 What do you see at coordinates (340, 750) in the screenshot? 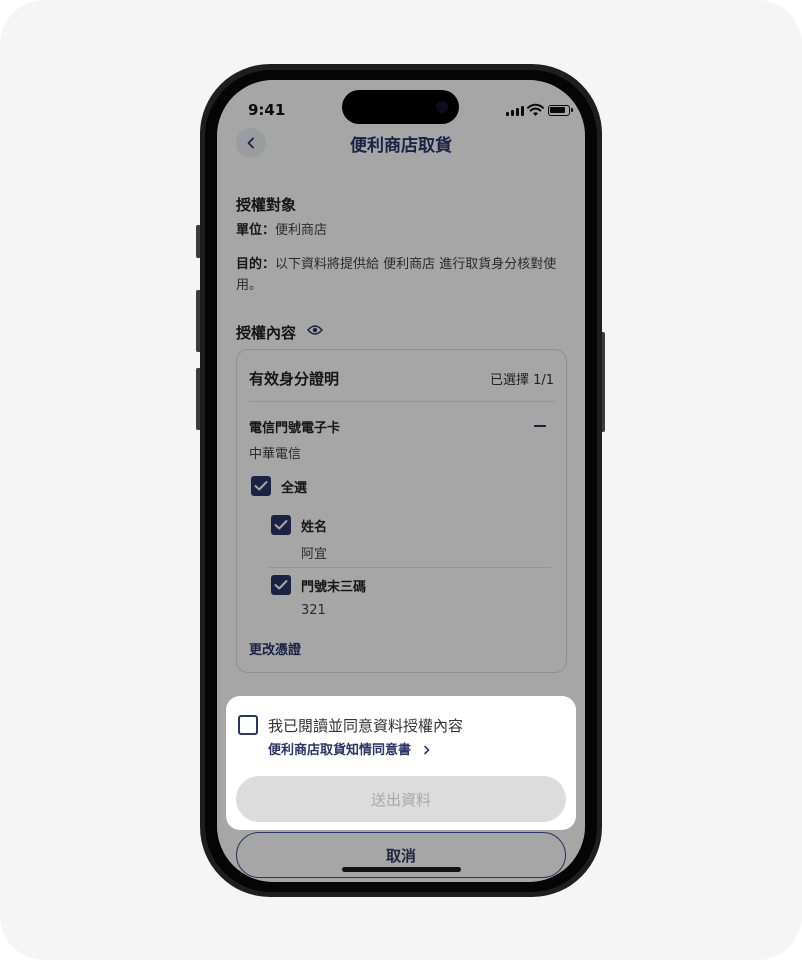
I see `consent-document-link-text: 便利商店取貨知情同意書` at bounding box center [340, 750].